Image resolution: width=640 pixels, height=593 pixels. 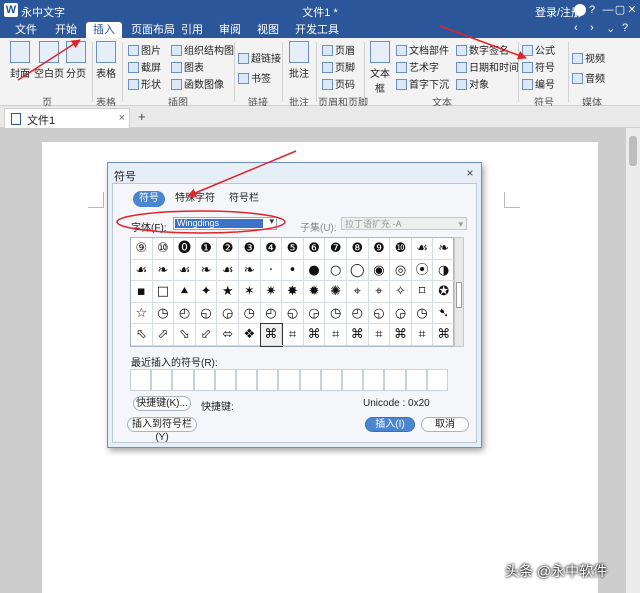 What do you see at coordinates (225, 223) in the screenshot?
I see `font-select: Wingdings ▾` at bounding box center [225, 223].